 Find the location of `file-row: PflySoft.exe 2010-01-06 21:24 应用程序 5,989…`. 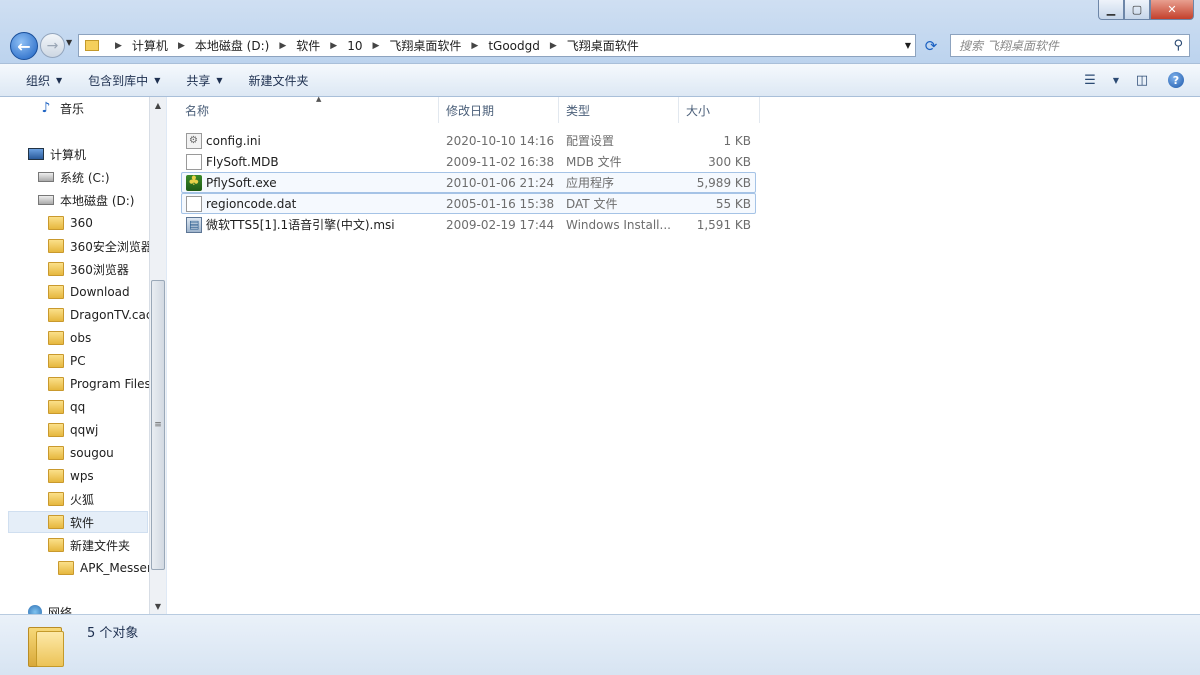

file-row: PflySoft.exe 2010-01-06 21:24 应用程序 5,989… is located at coordinates (468, 182).